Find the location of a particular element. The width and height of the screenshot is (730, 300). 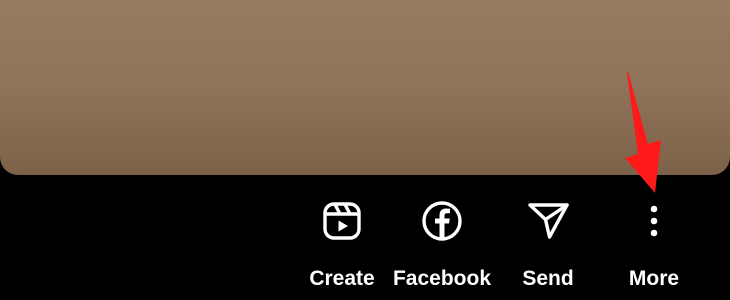

send-button: Send is located at coordinates (548, 240).